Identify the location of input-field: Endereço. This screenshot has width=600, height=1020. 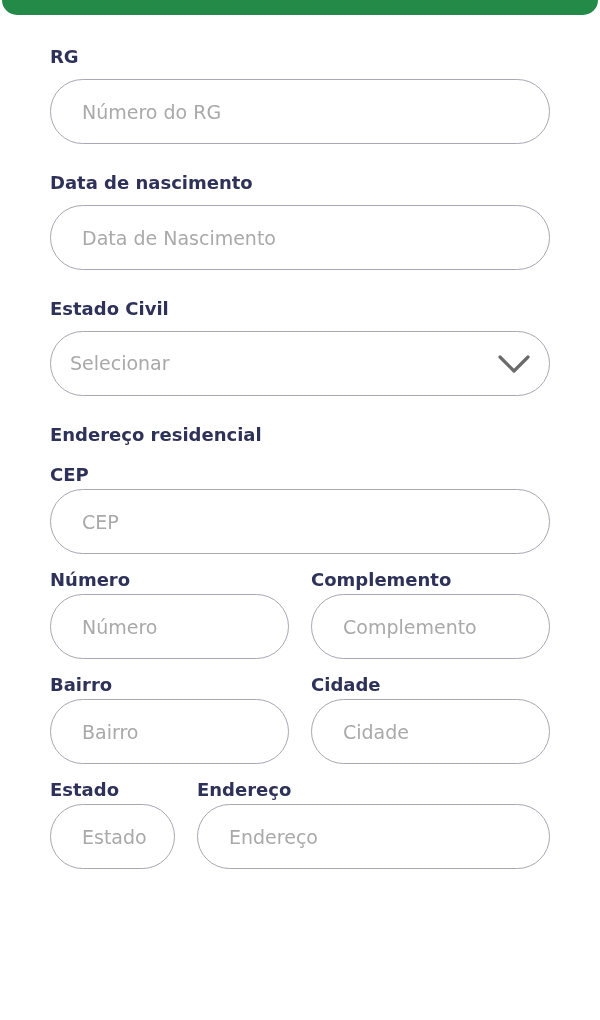
(373, 836).